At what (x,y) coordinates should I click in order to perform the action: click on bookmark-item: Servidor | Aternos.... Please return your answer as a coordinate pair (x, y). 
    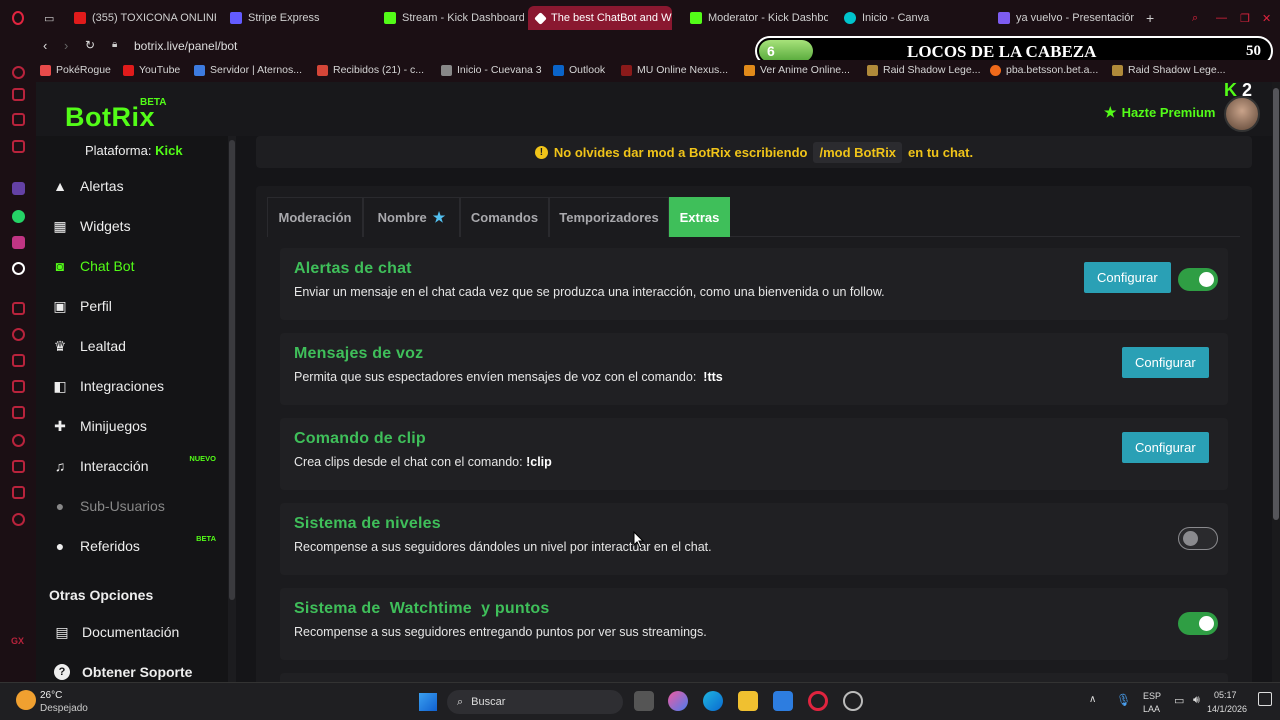
    Looking at the image, I should click on (248, 70).